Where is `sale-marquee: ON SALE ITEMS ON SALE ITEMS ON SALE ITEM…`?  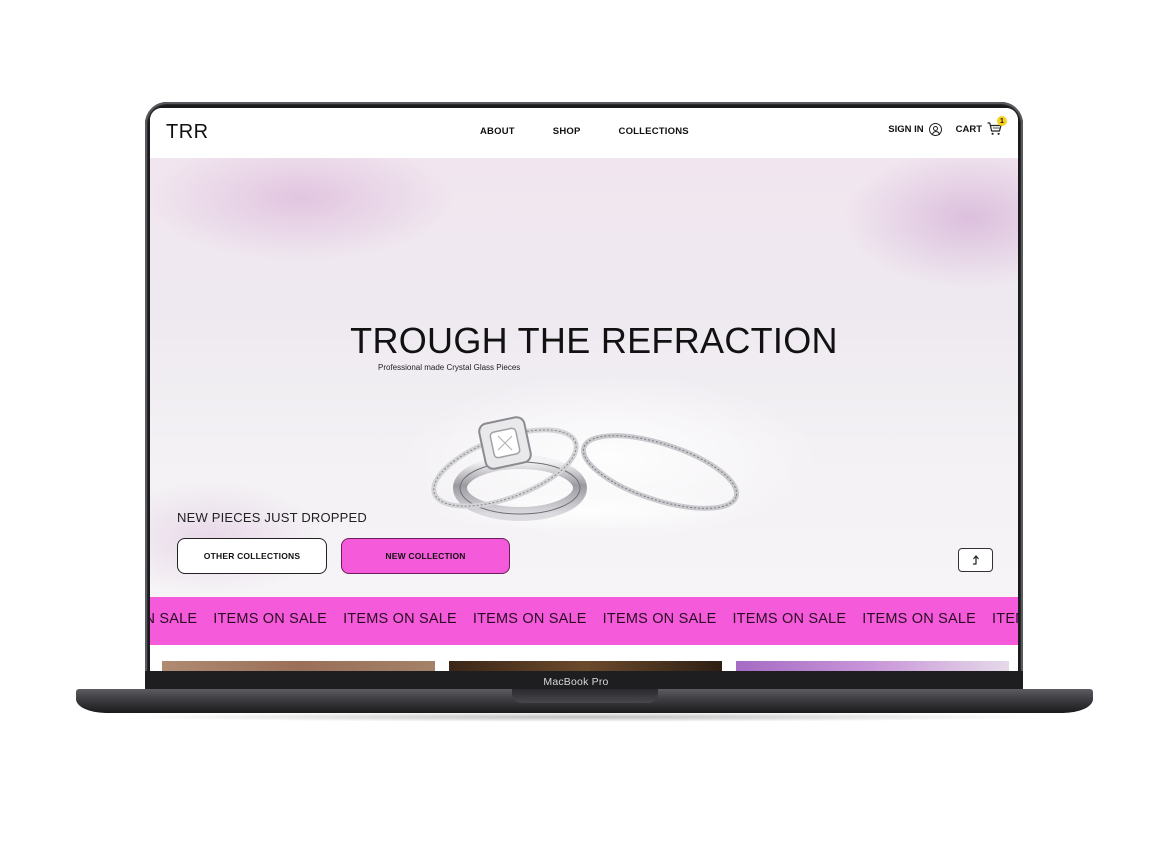 sale-marquee: ON SALE ITEMS ON SALE ITEMS ON SALE ITEM… is located at coordinates (584, 621).